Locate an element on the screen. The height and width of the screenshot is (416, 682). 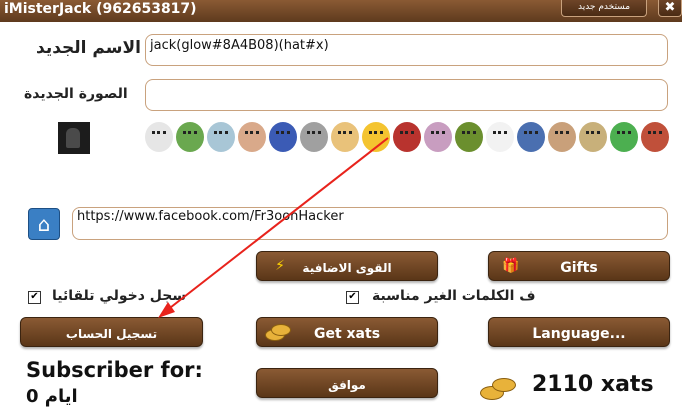
powers-button: ⚡ القوى الاضافية is located at coordinates (347, 266).